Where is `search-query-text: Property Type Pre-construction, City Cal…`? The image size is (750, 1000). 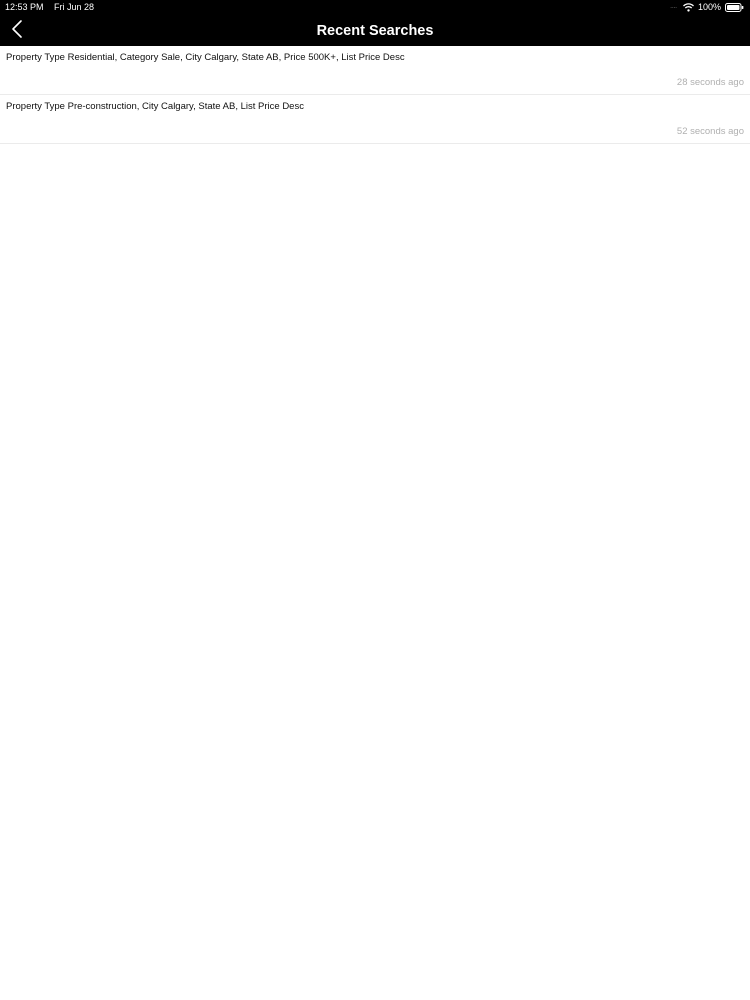
search-query-text: Property Type Pre-construction, City Cal… is located at coordinates (155, 106).